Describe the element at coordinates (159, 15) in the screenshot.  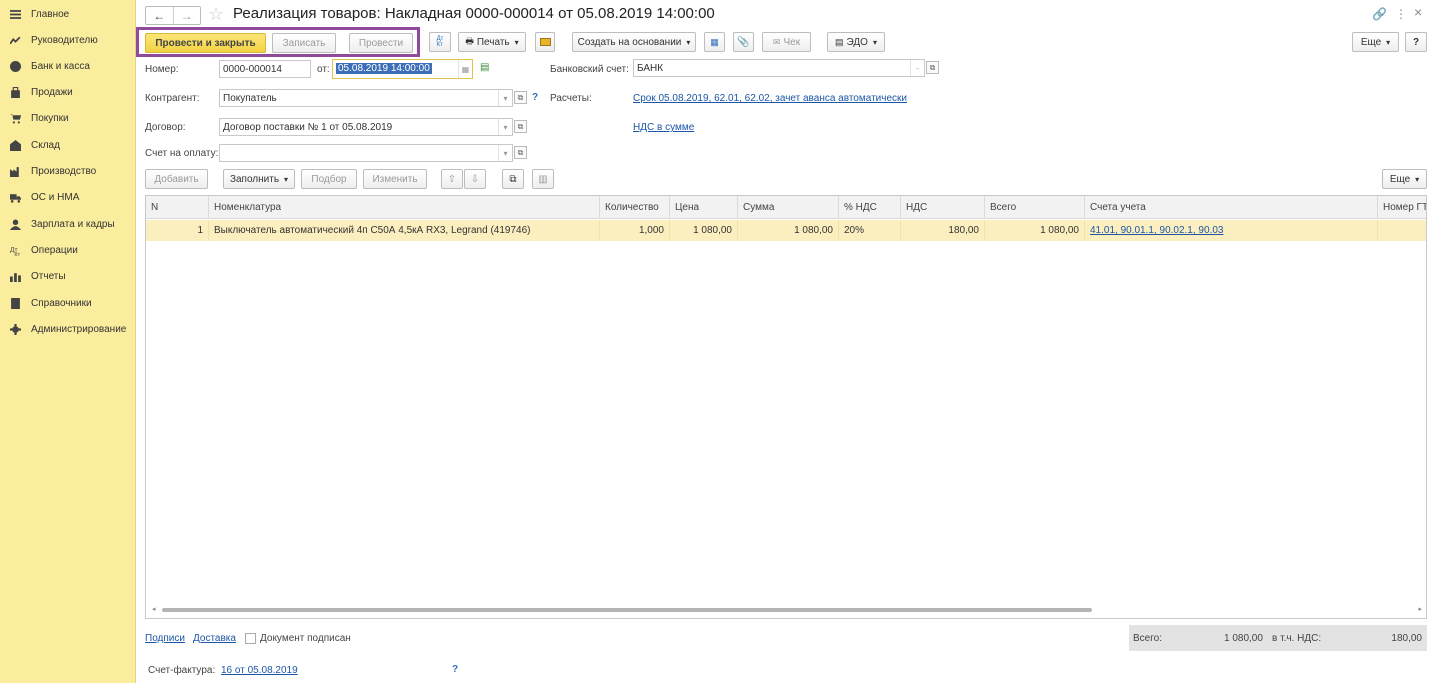
I see `back-button: ←` at that location.